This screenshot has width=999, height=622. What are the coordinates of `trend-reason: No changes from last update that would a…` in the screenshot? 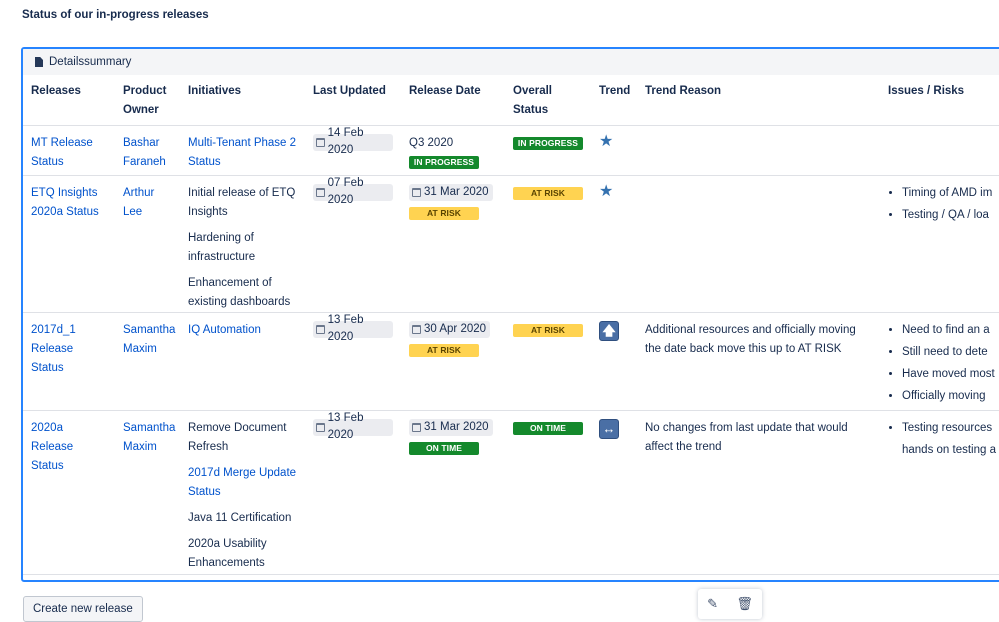 It's located at (758, 492).